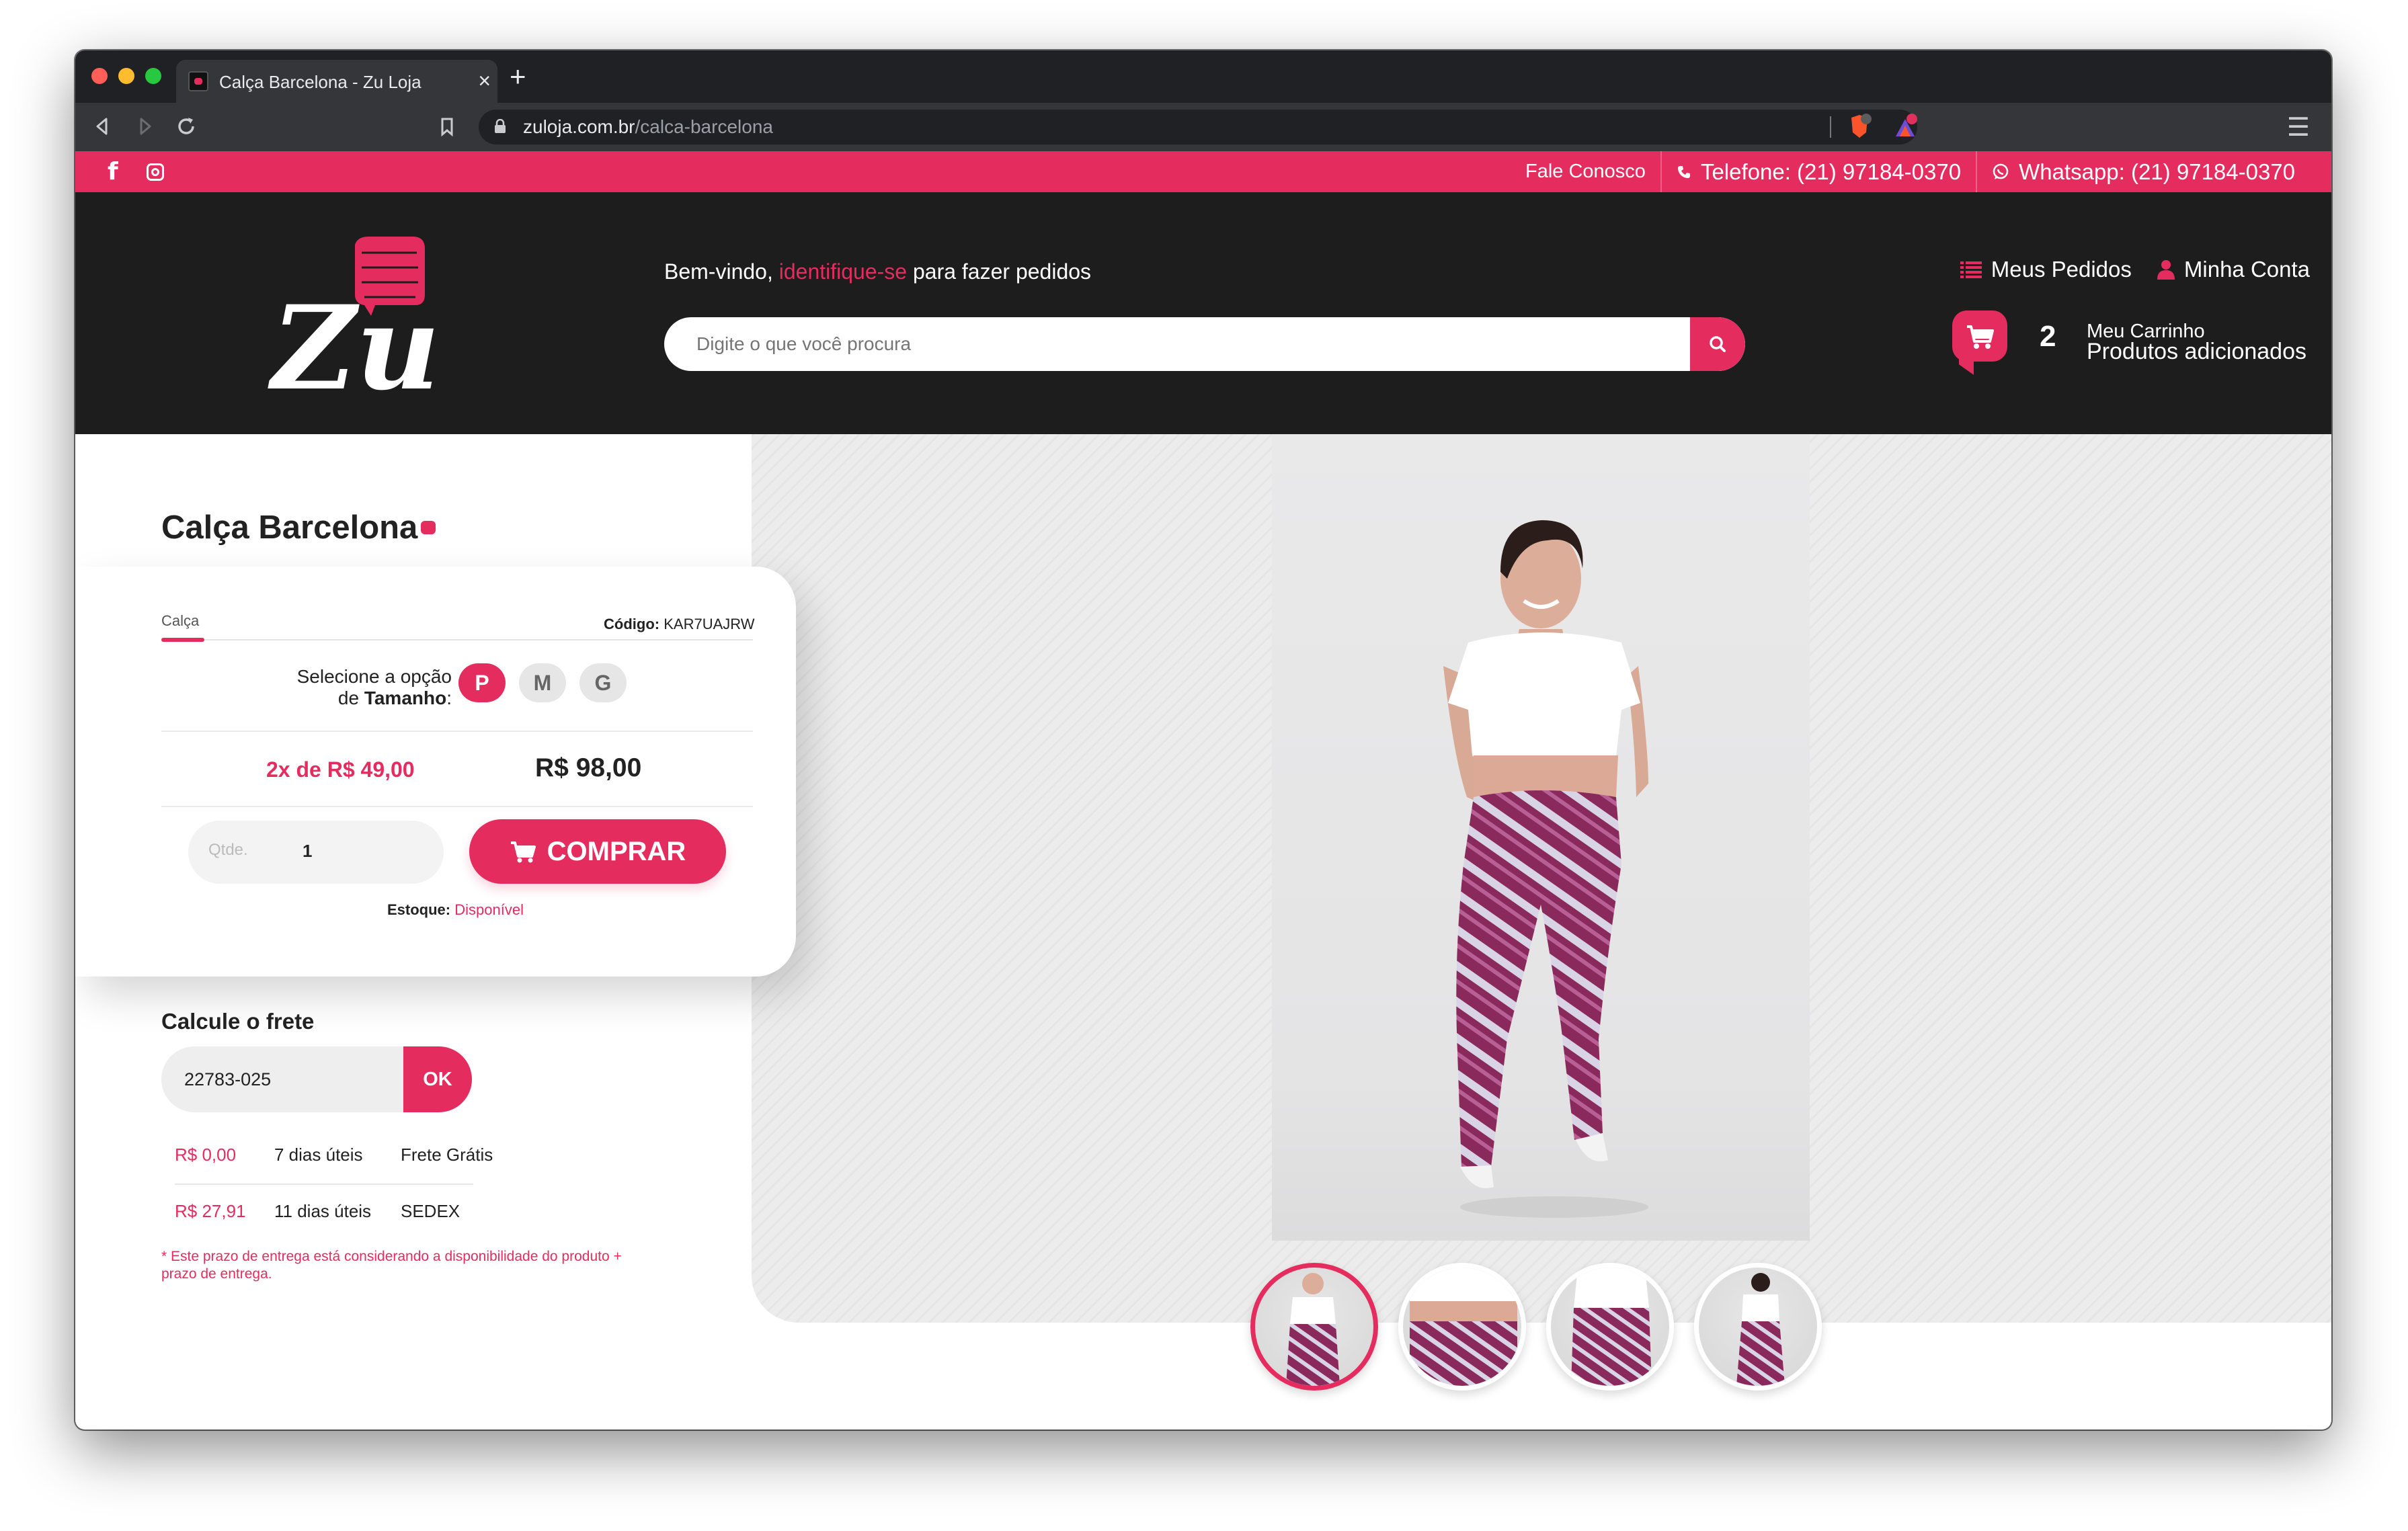 The width and height of the screenshot is (2408, 1531). What do you see at coordinates (709, 624) in the screenshot?
I see `code-value: KAR7UAJRW` at bounding box center [709, 624].